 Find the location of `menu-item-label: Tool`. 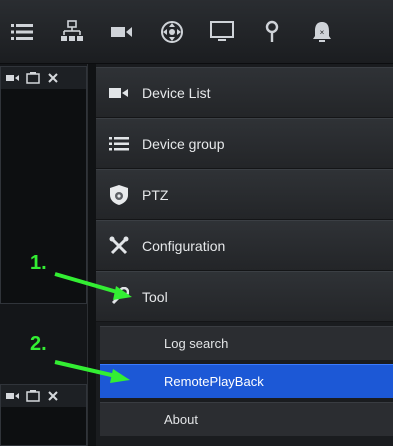

menu-item-label: Tool is located at coordinates (155, 296).